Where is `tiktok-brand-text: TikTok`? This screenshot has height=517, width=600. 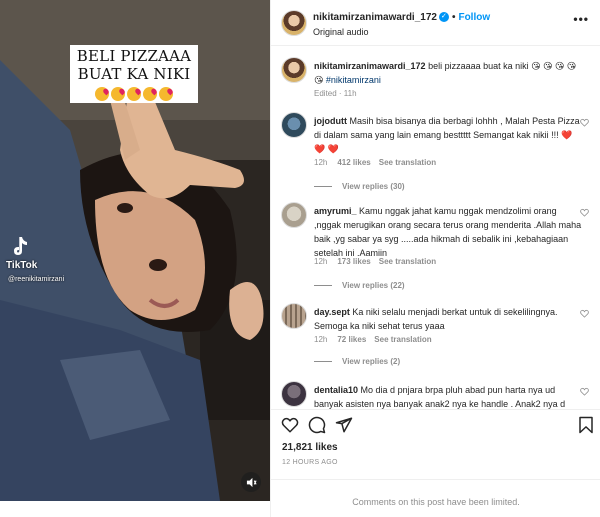 tiktok-brand-text: TikTok is located at coordinates (22, 265).